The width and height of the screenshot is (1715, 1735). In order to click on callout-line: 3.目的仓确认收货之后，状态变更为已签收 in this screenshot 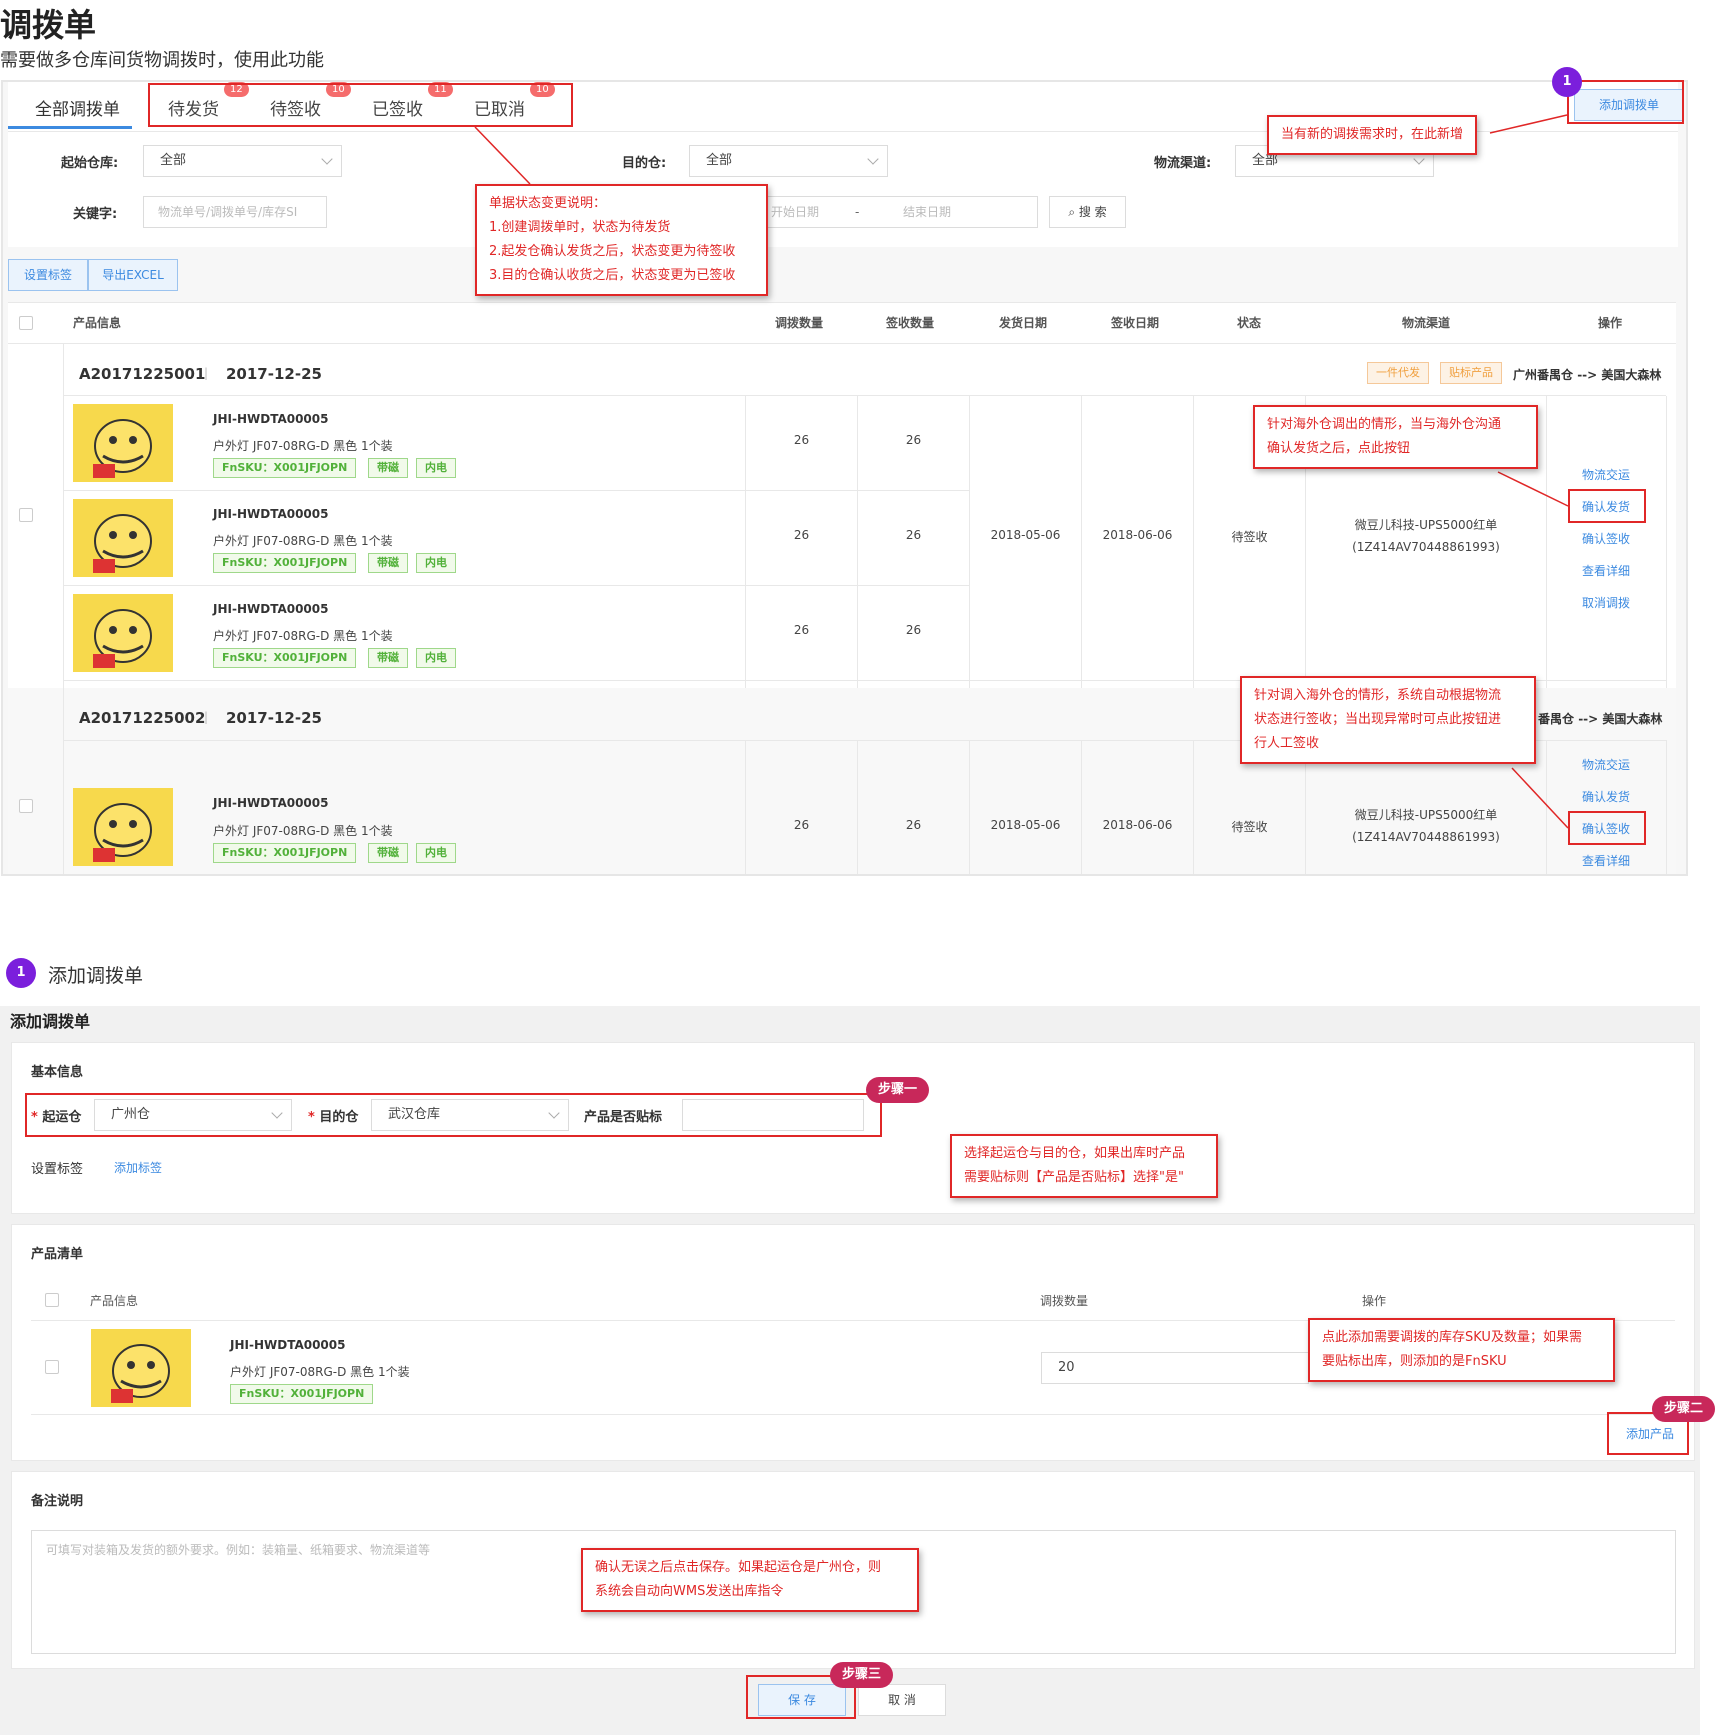, I will do `click(612, 275)`.